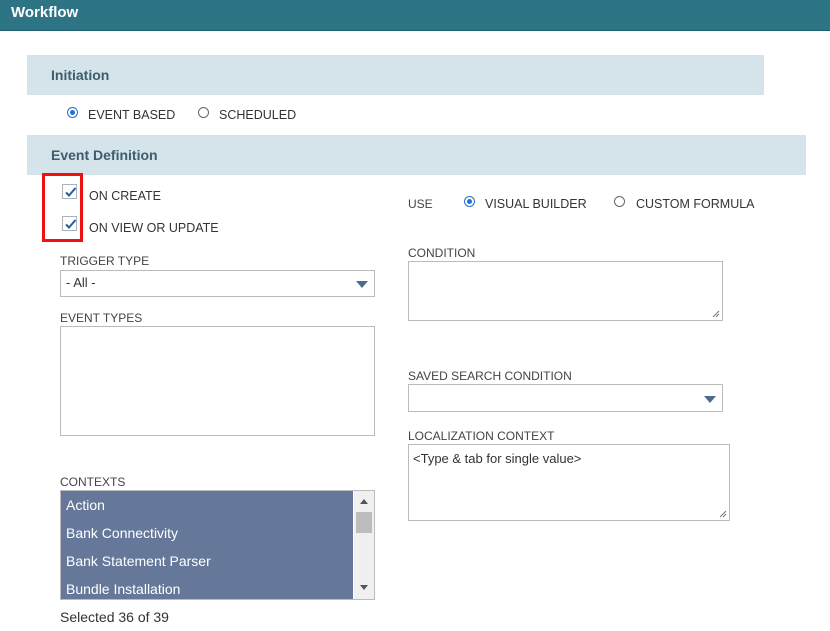  What do you see at coordinates (104, 155) in the screenshot?
I see `event-definition-title: Event Definition` at bounding box center [104, 155].